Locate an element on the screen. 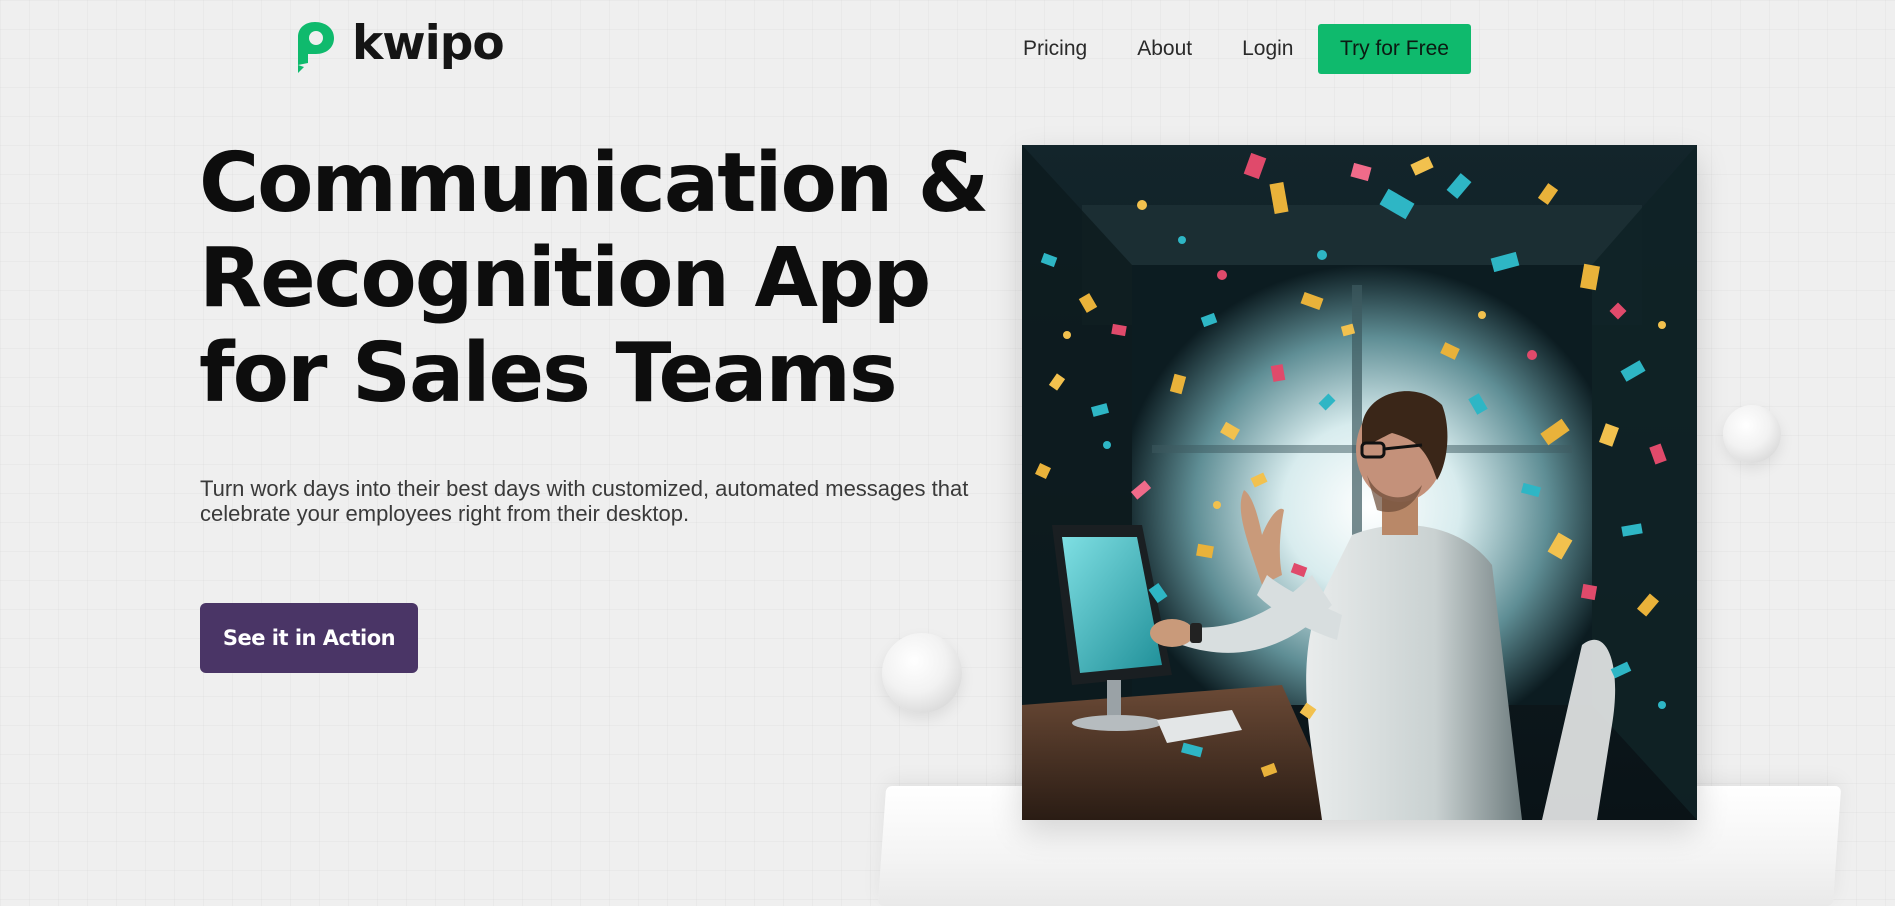 Image resolution: width=1895 pixels, height=906 pixels. hero-title-line: Communication & is located at coordinates (594, 183).